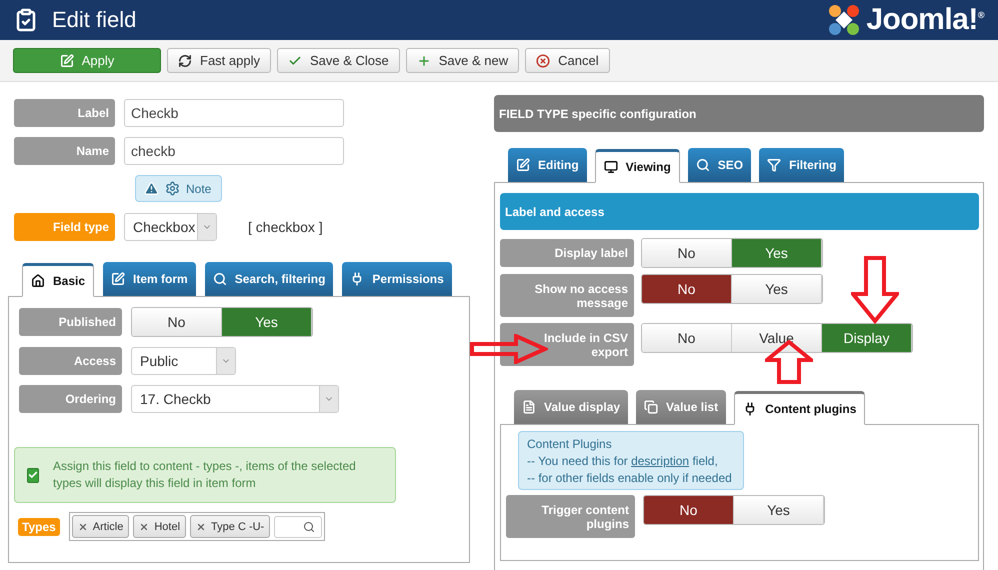  I want to click on copy-icon, so click(651, 407).